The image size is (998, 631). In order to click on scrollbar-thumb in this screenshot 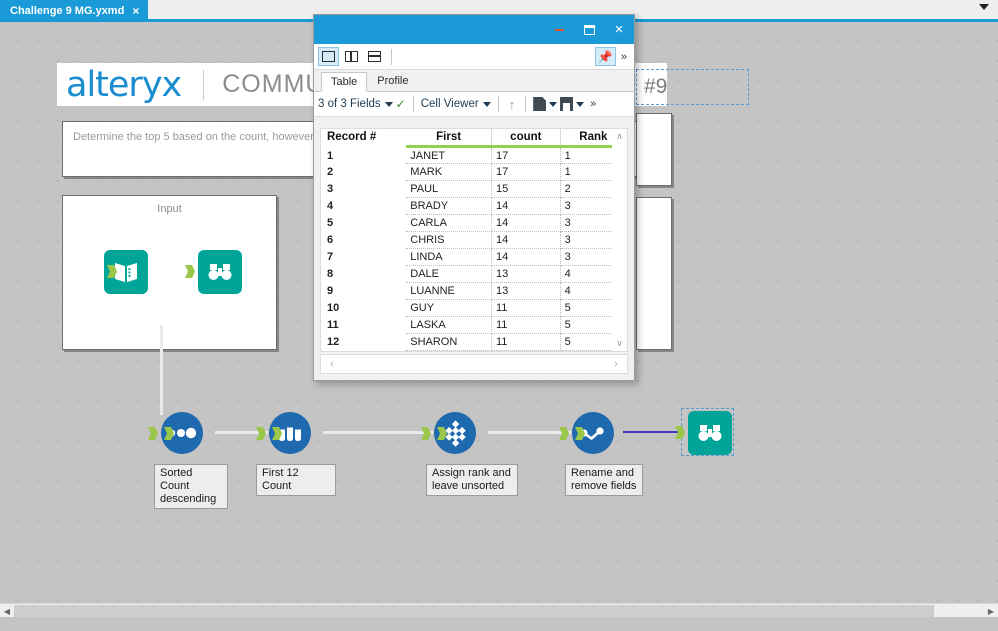, I will do `click(474, 611)`.